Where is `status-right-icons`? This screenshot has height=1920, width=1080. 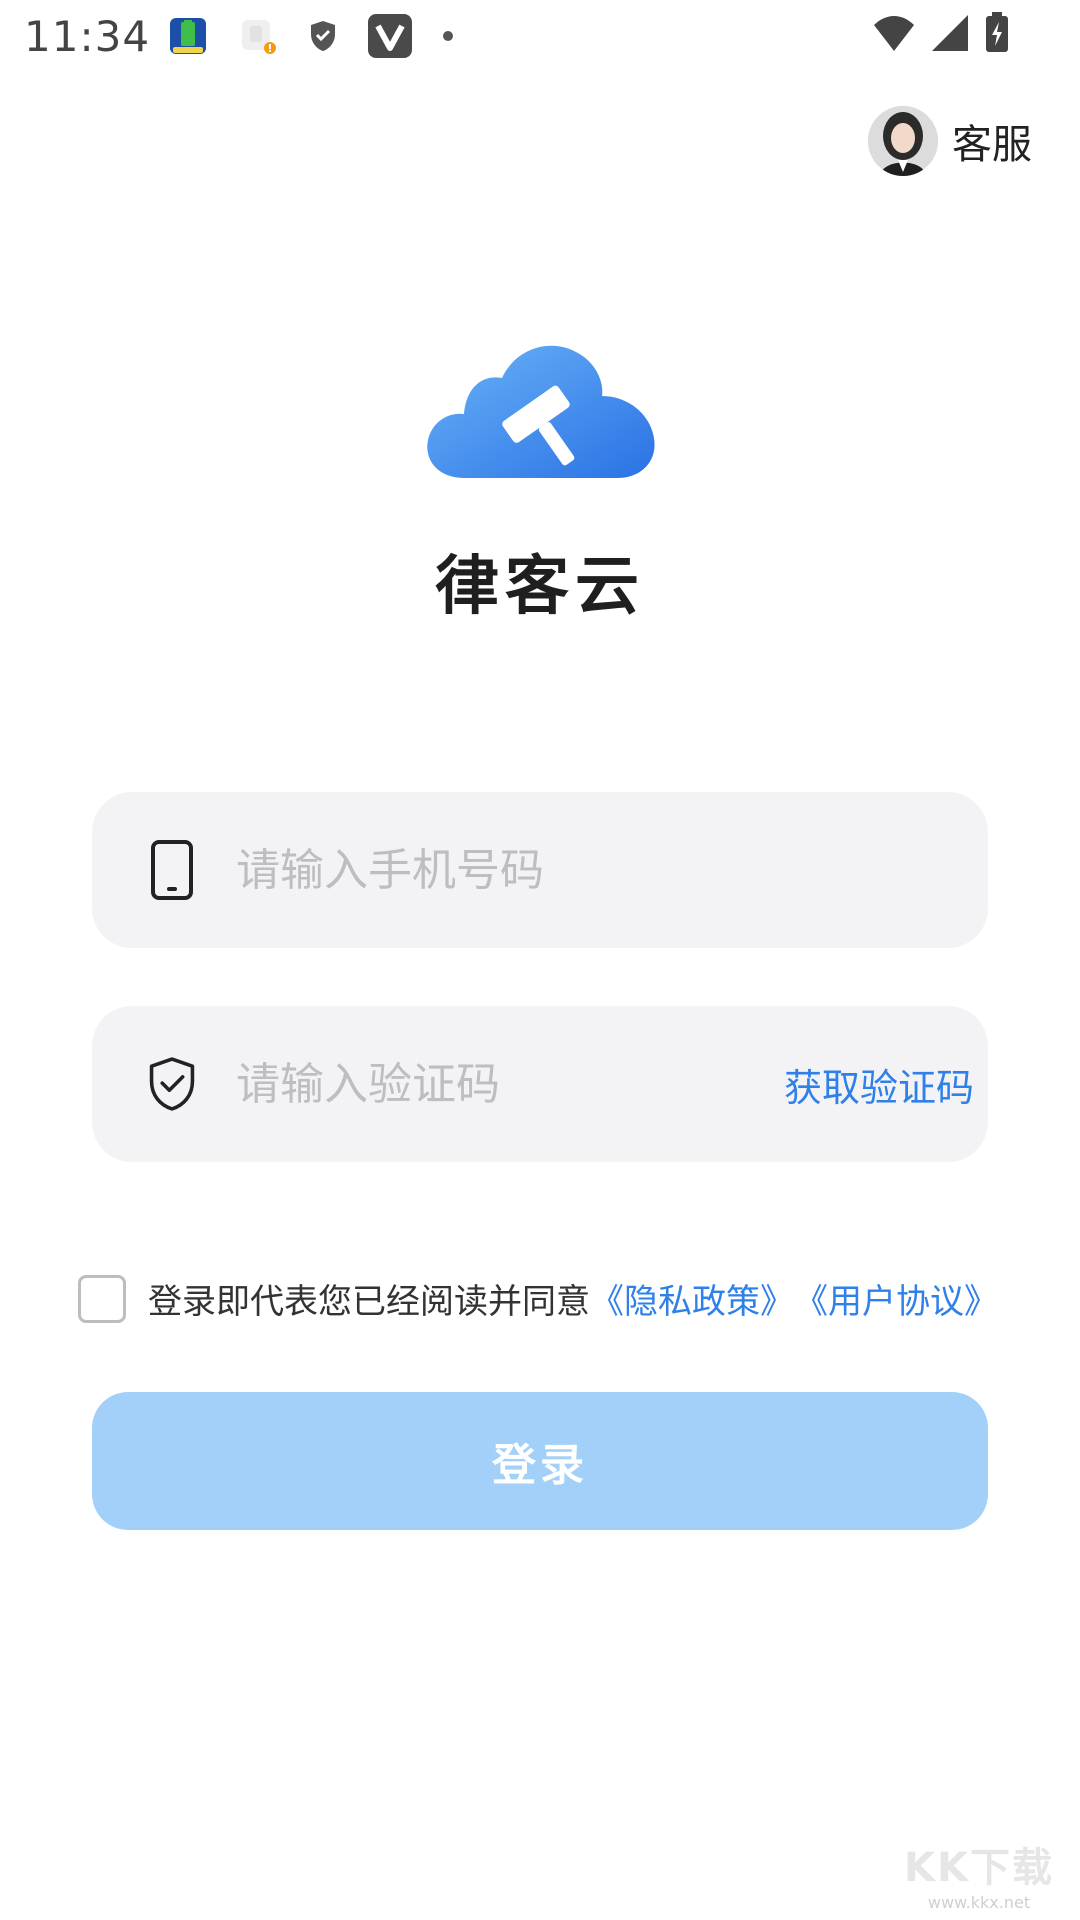
status-right-icons is located at coordinates (941, 35).